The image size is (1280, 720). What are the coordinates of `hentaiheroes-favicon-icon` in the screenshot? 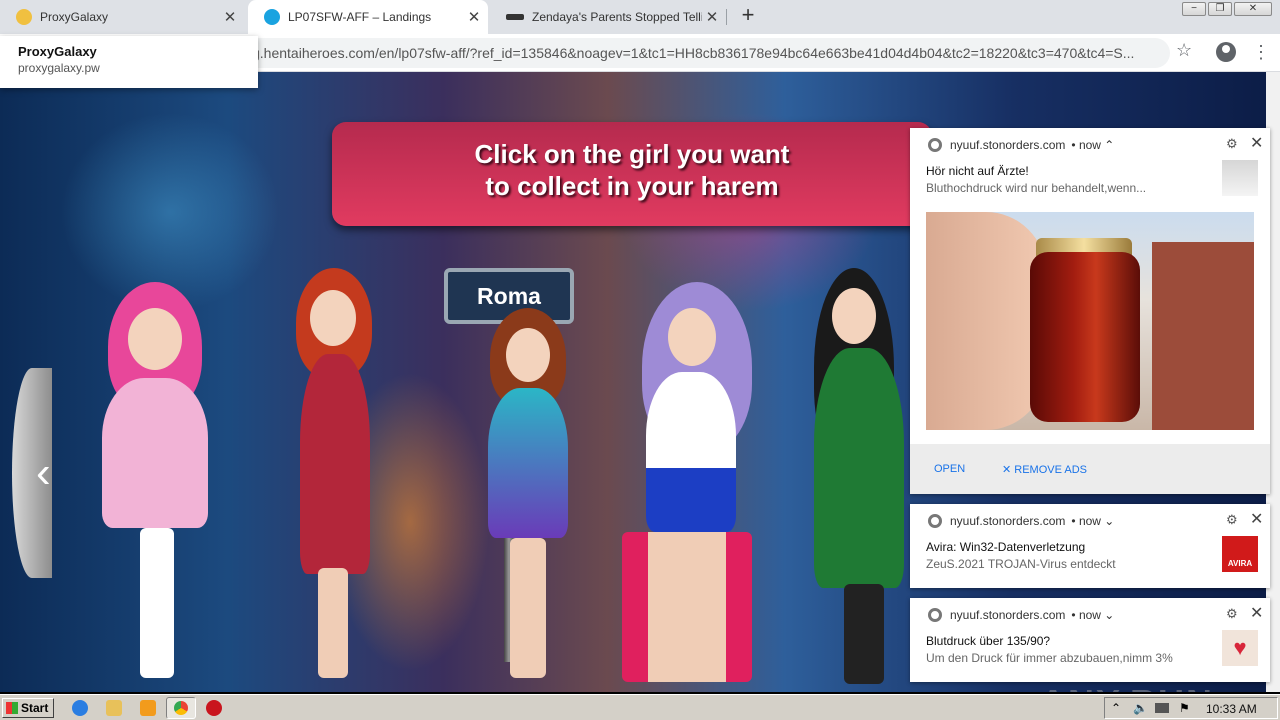 It's located at (272, 17).